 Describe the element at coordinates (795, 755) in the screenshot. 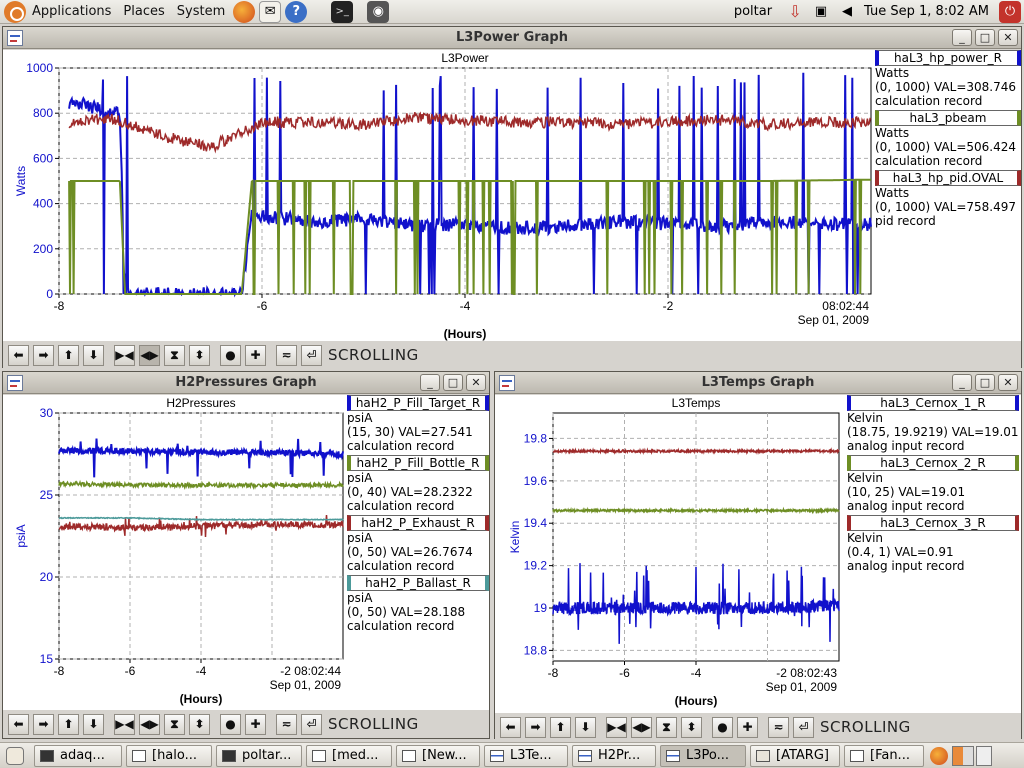

I see `taskbar-item: [ATARG]` at that location.